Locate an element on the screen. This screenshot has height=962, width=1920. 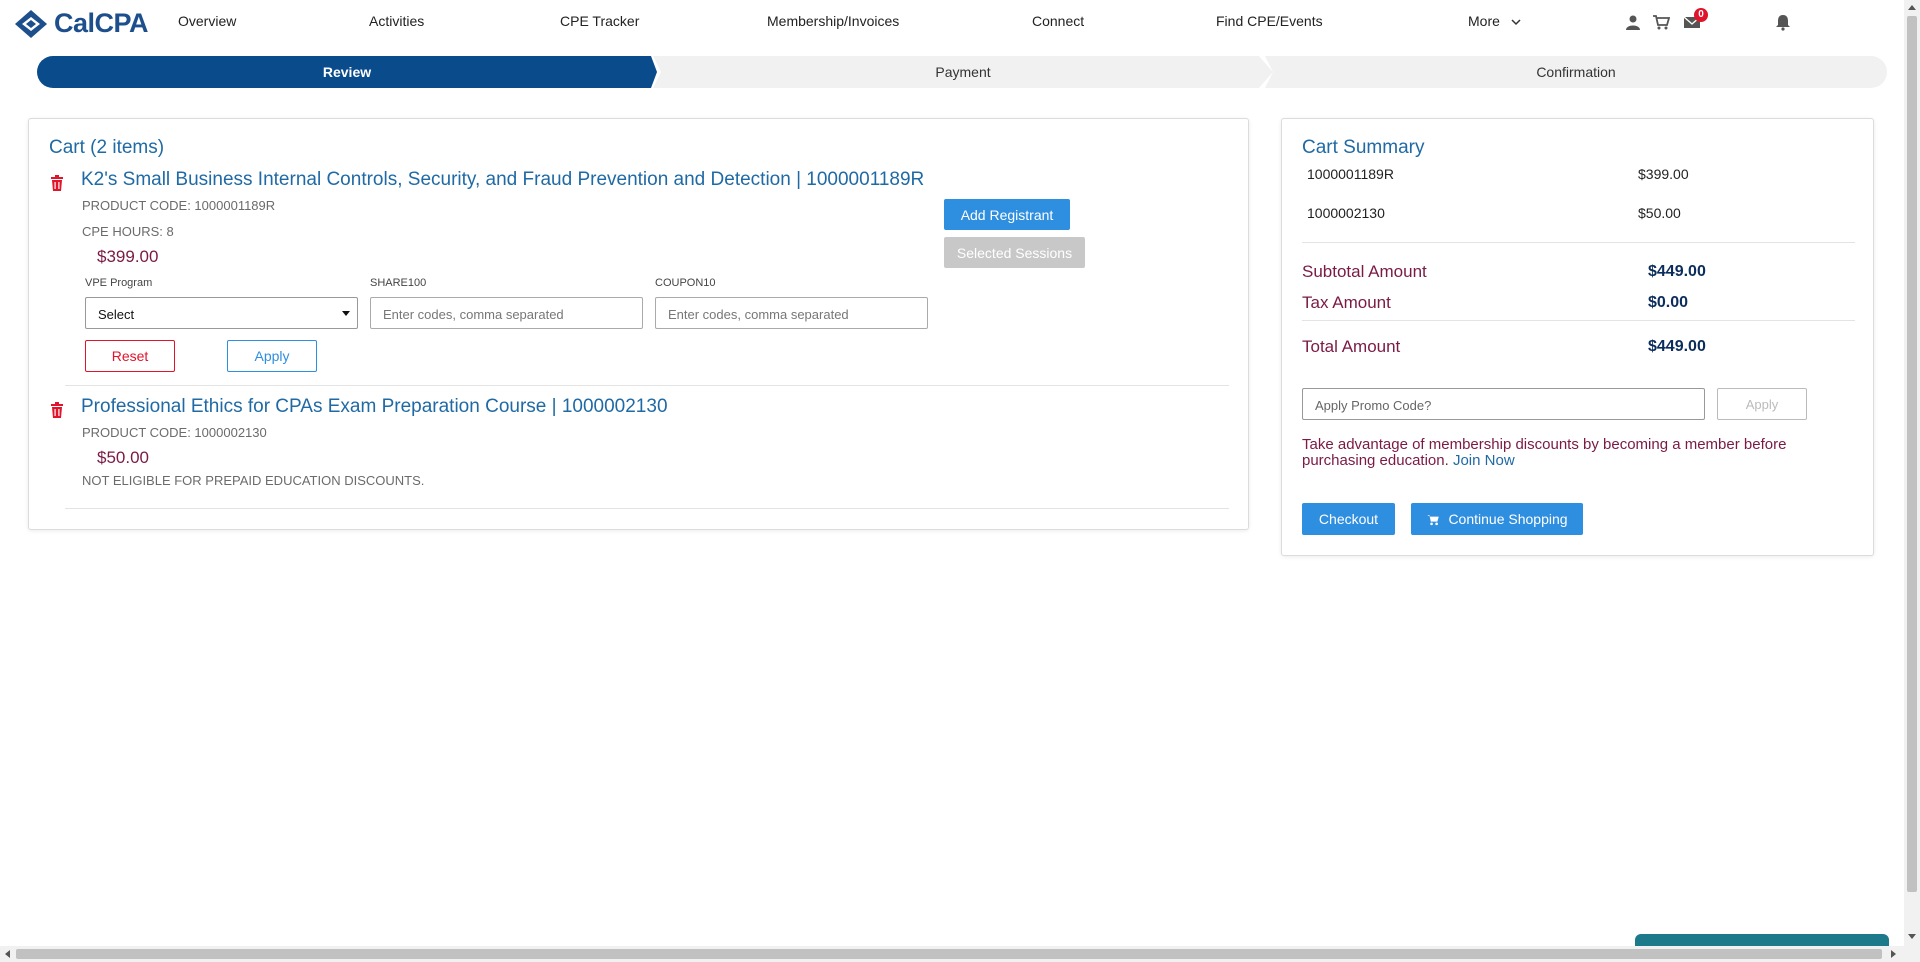
tax-value: $0.00 is located at coordinates (1668, 302).